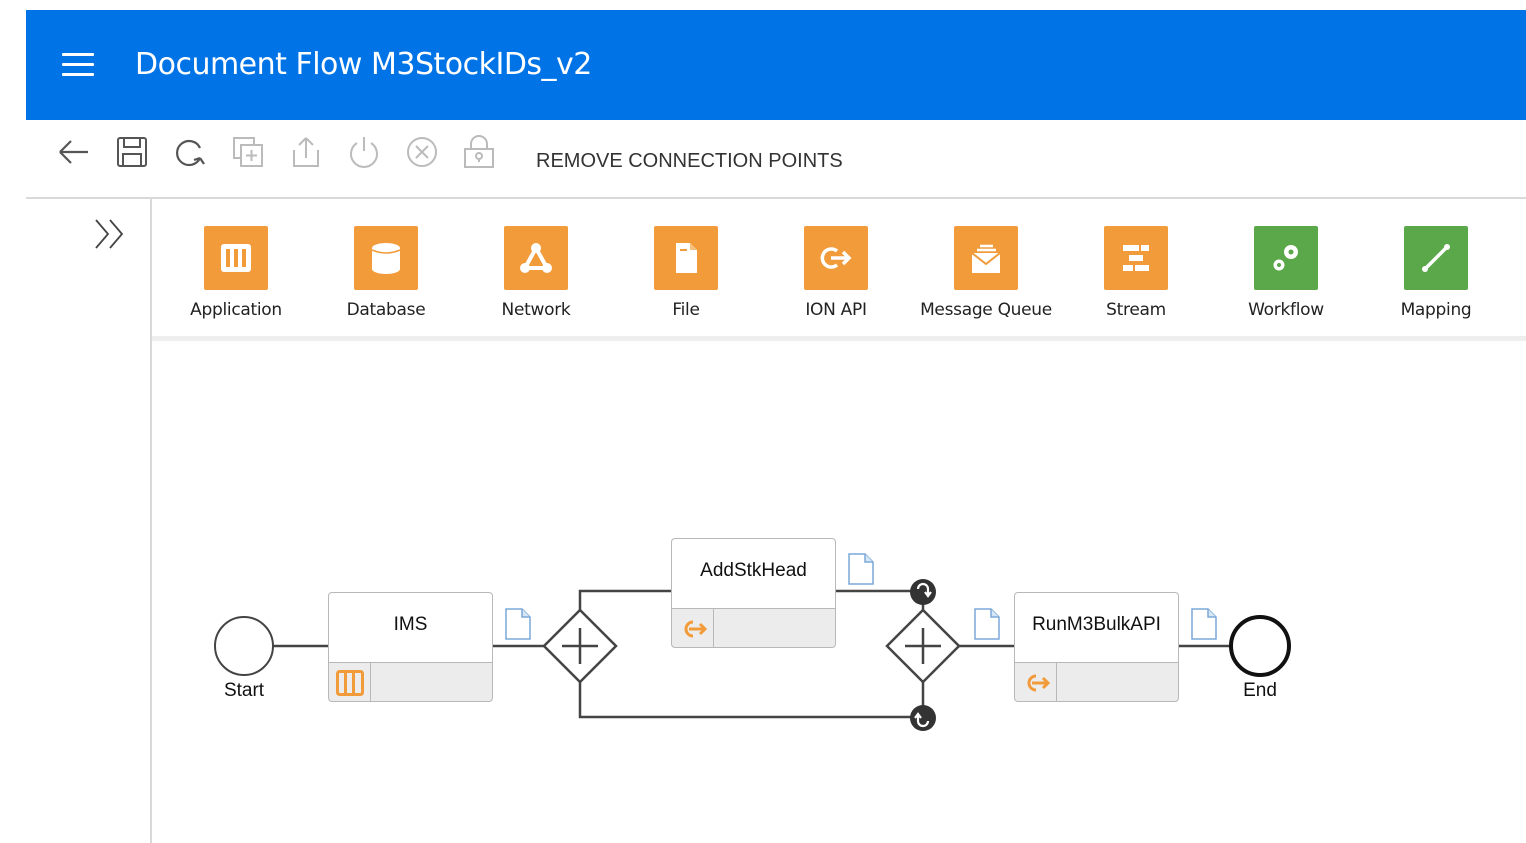 This screenshot has width=1526, height=843. What do you see at coordinates (753, 593) in the screenshot?
I see `task-addstkhead: AddStkHead` at bounding box center [753, 593].